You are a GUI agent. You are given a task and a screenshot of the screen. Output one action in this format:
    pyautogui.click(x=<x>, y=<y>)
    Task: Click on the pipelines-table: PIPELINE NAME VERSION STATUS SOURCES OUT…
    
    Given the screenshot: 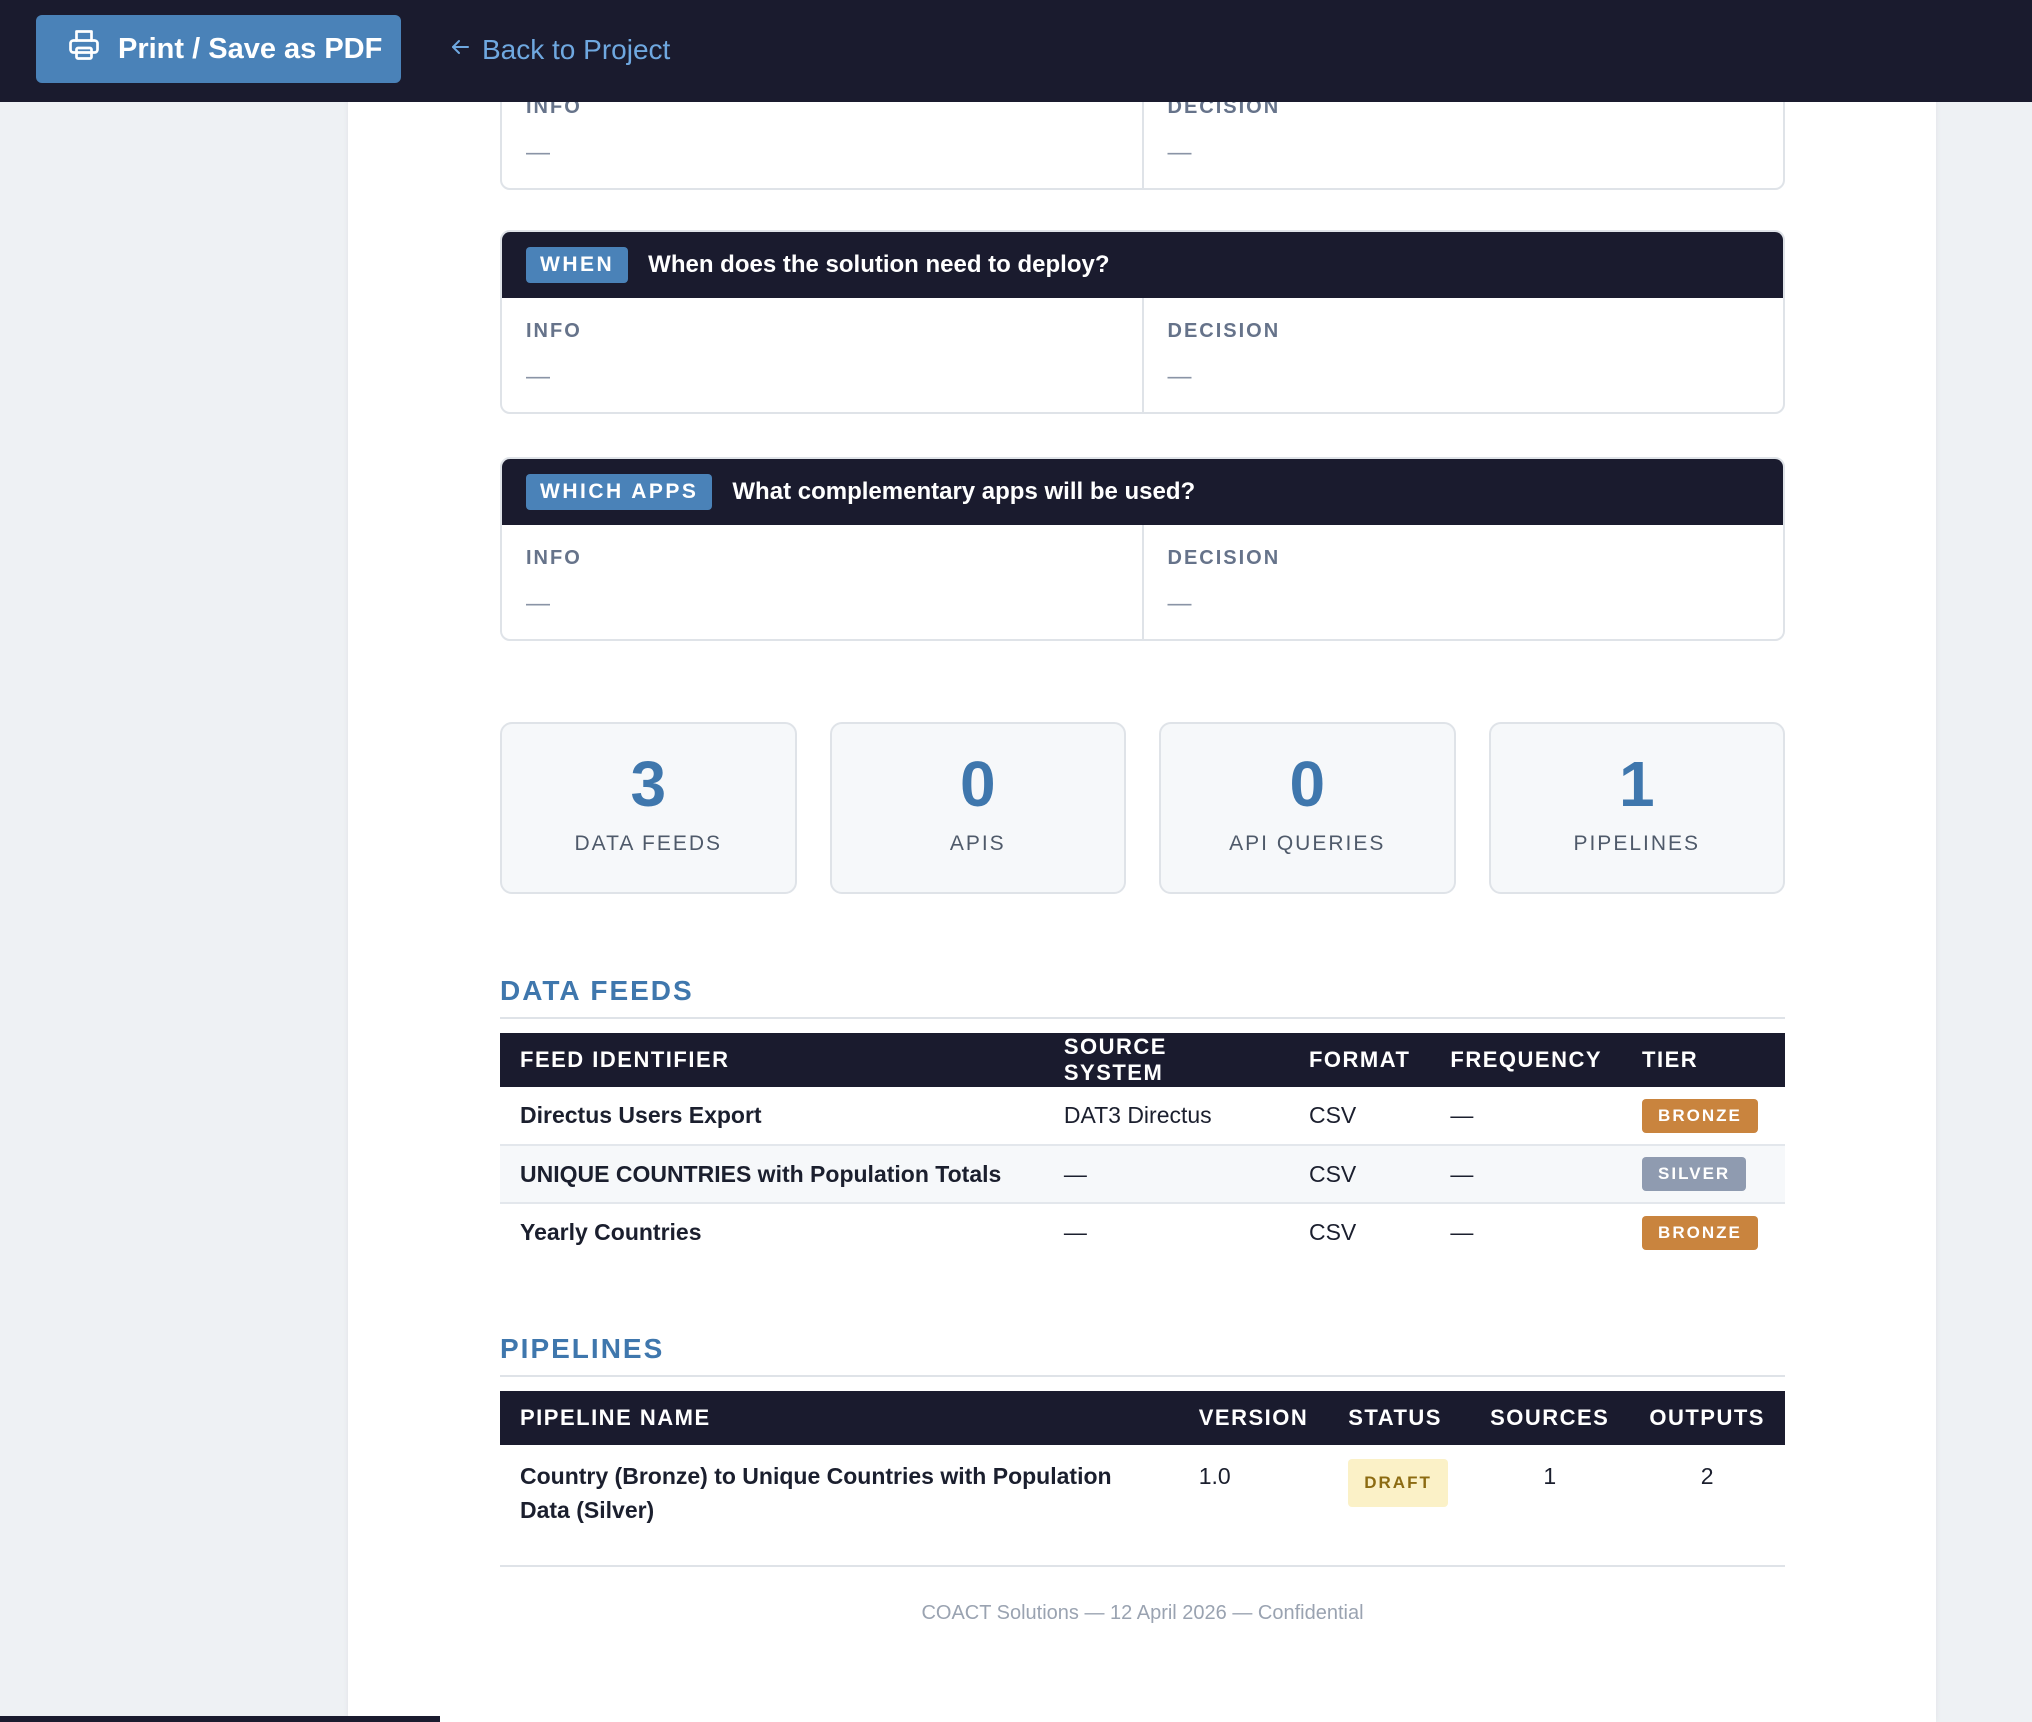 What is the action you would take?
    pyautogui.click(x=1142, y=1478)
    